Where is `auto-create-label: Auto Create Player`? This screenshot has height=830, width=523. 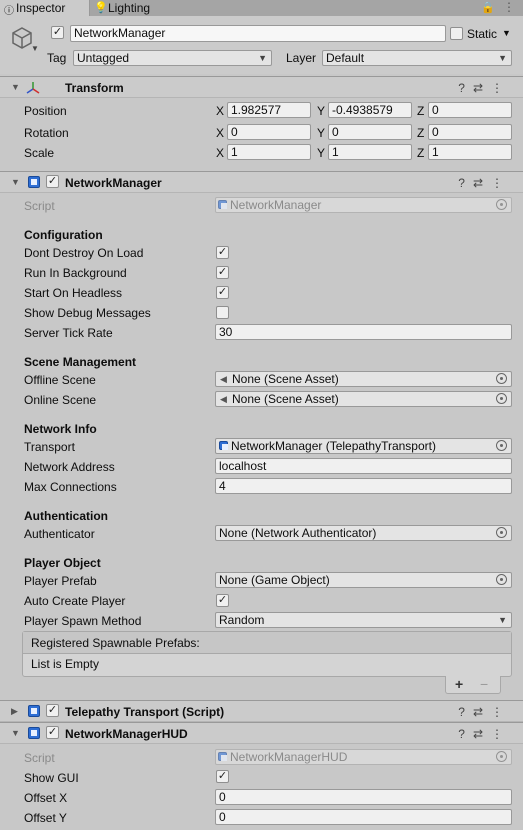 auto-create-label: Auto Create Player is located at coordinates (75, 601).